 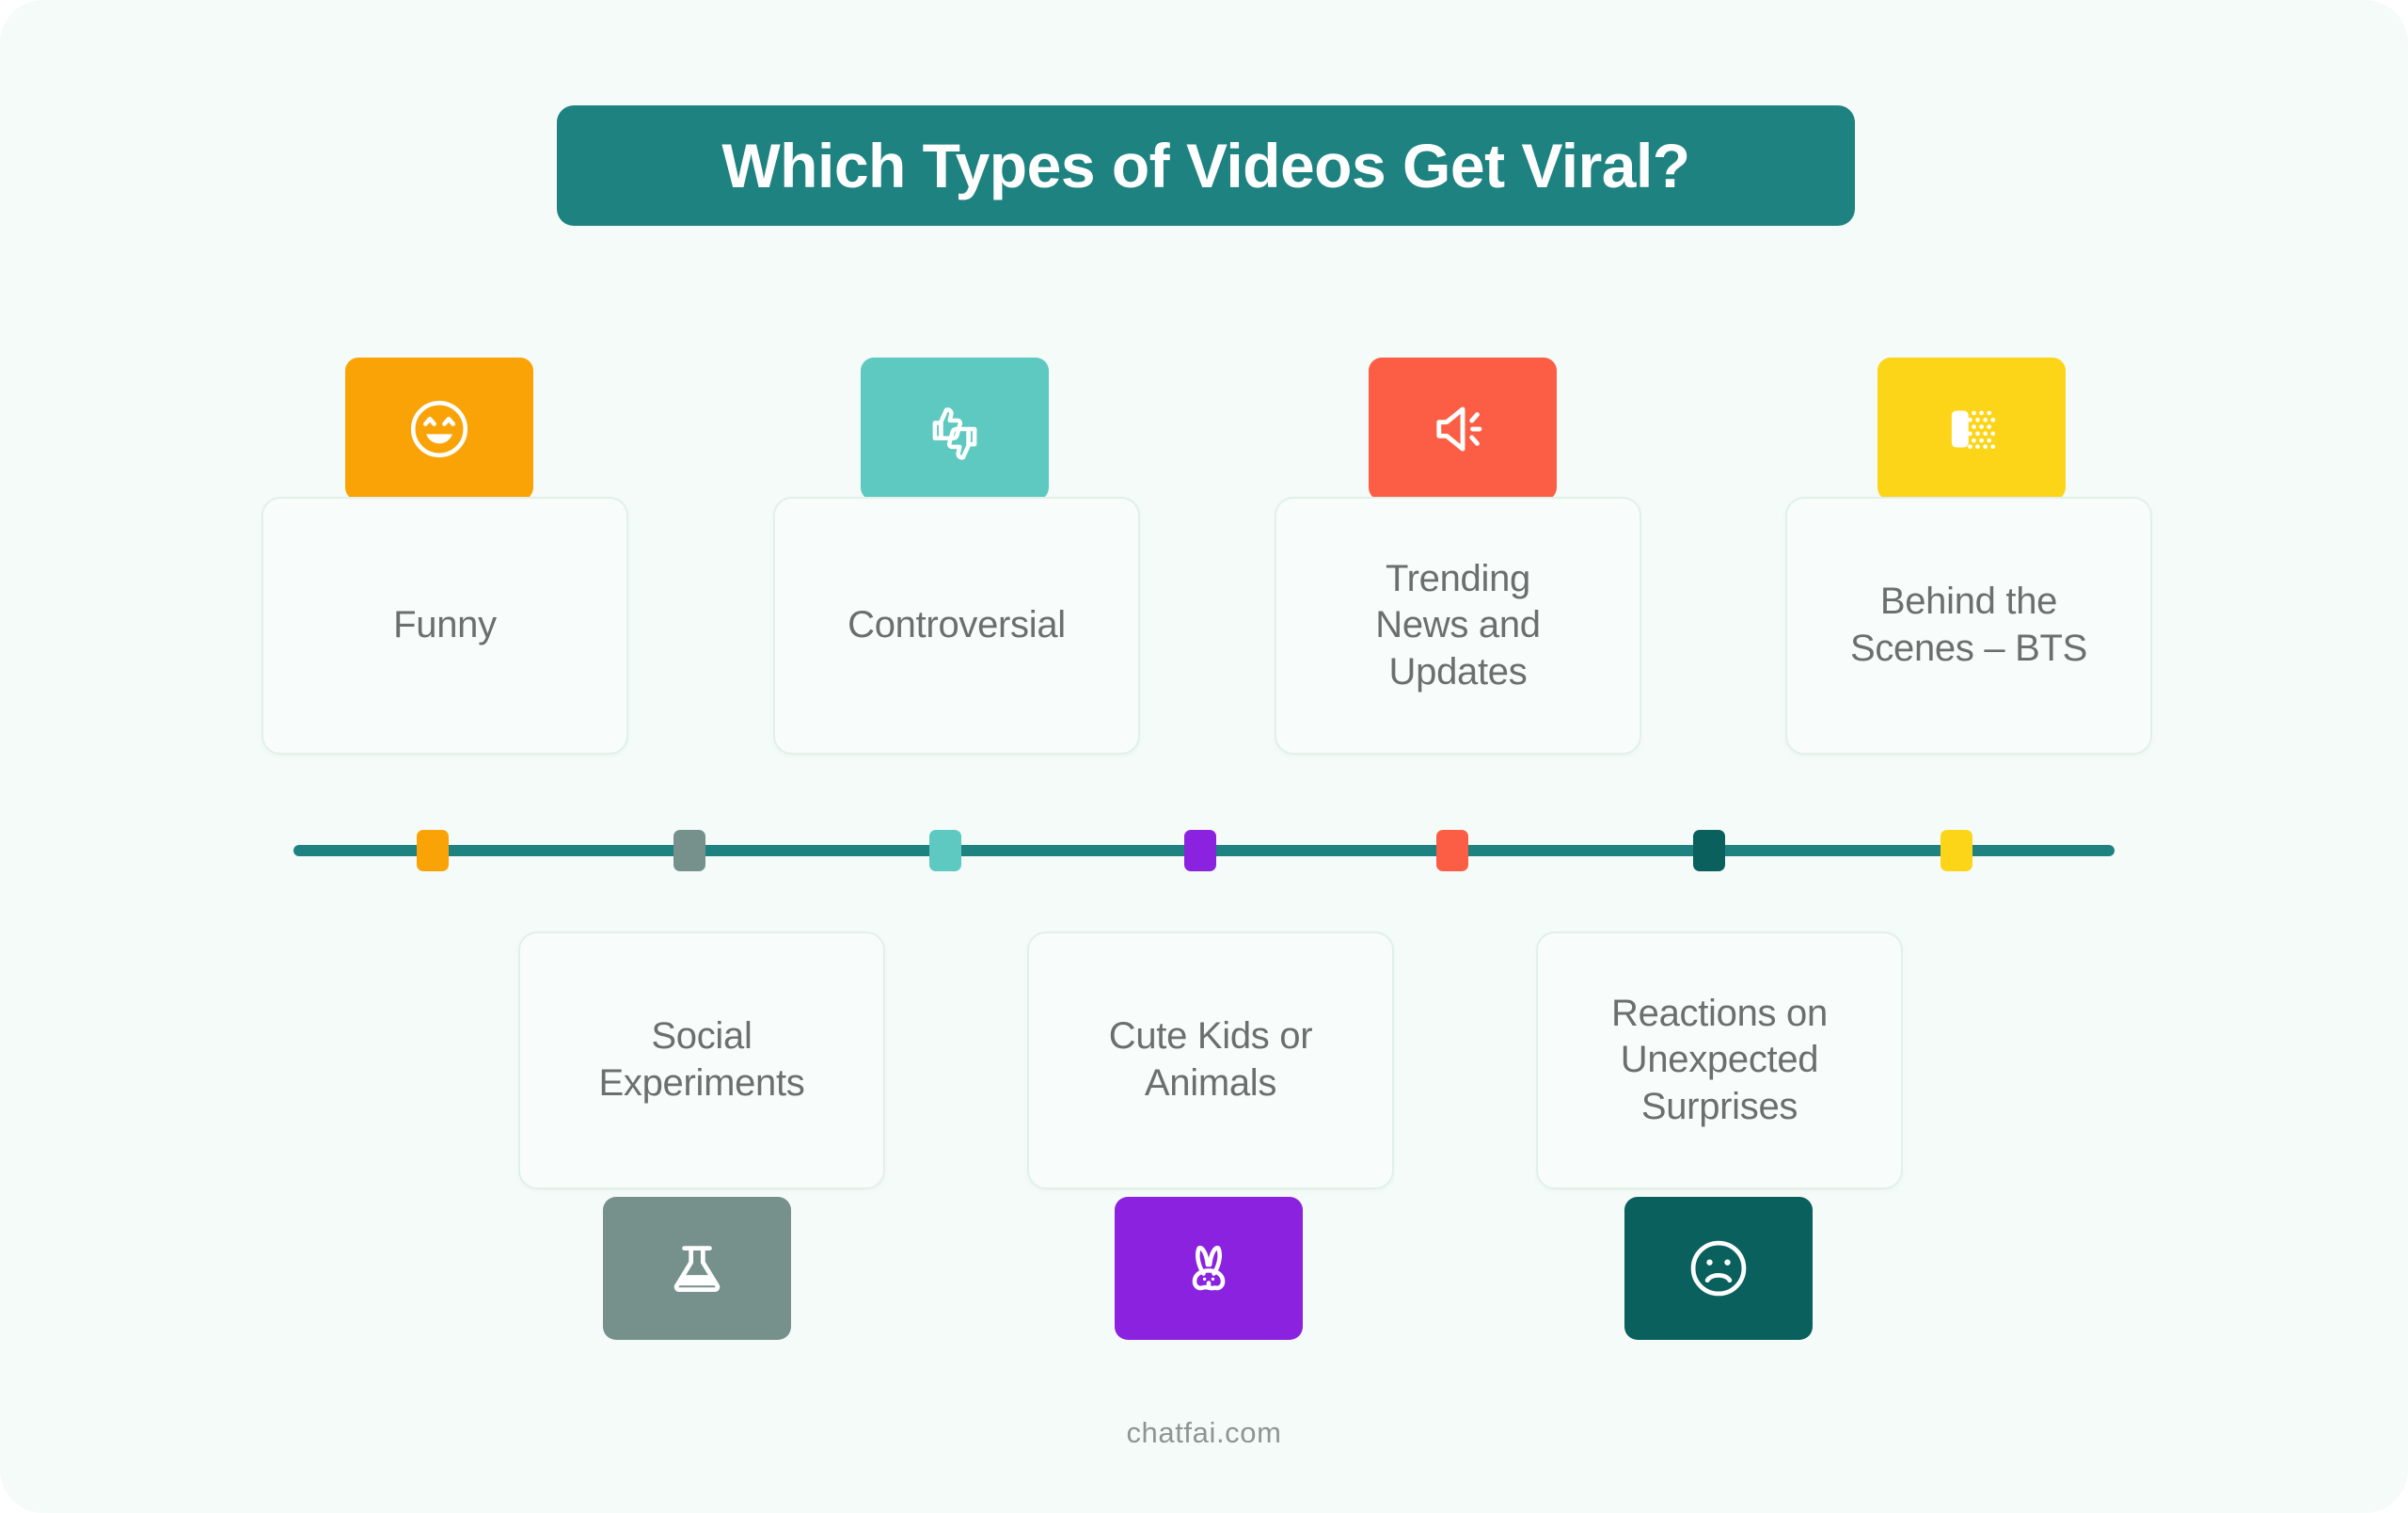 I want to click on icon-tile-social-experiments, so click(x=697, y=1268).